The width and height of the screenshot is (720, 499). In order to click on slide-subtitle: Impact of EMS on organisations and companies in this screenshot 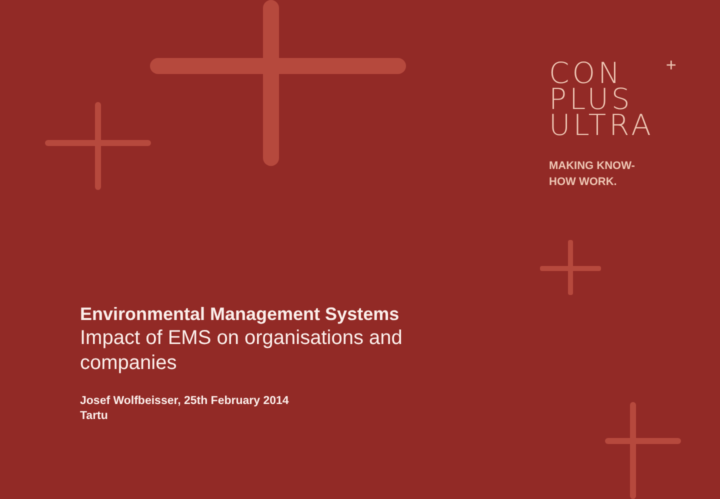, I will do `click(242, 351)`.